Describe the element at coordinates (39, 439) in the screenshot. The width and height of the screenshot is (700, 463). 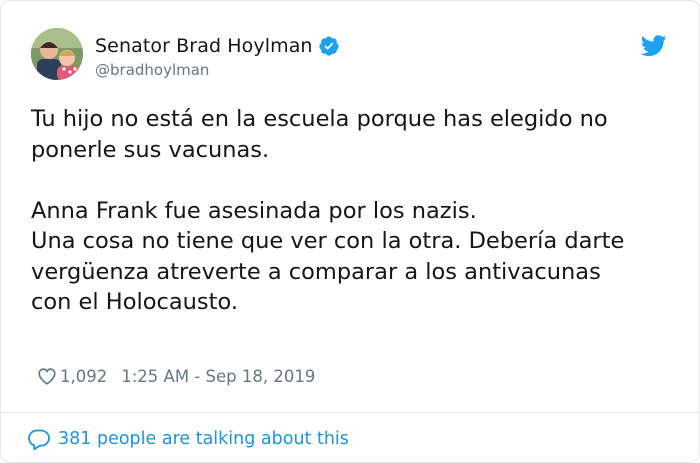
I see `speech-bubble-icon` at that location.